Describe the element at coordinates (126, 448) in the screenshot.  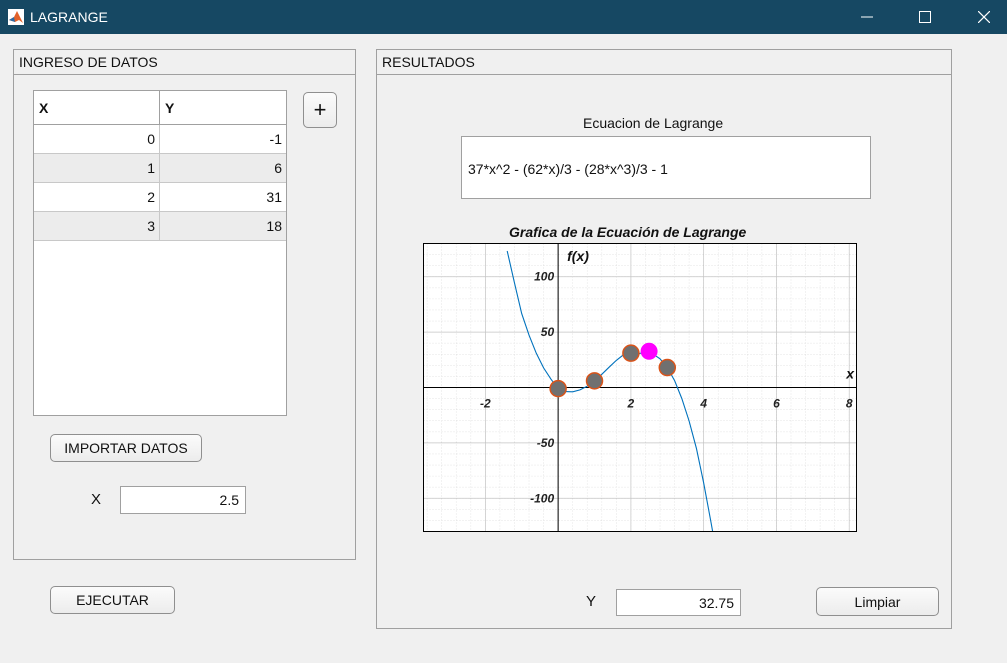
I see `import-data-button: IMPORTAR DATOS` at that location.